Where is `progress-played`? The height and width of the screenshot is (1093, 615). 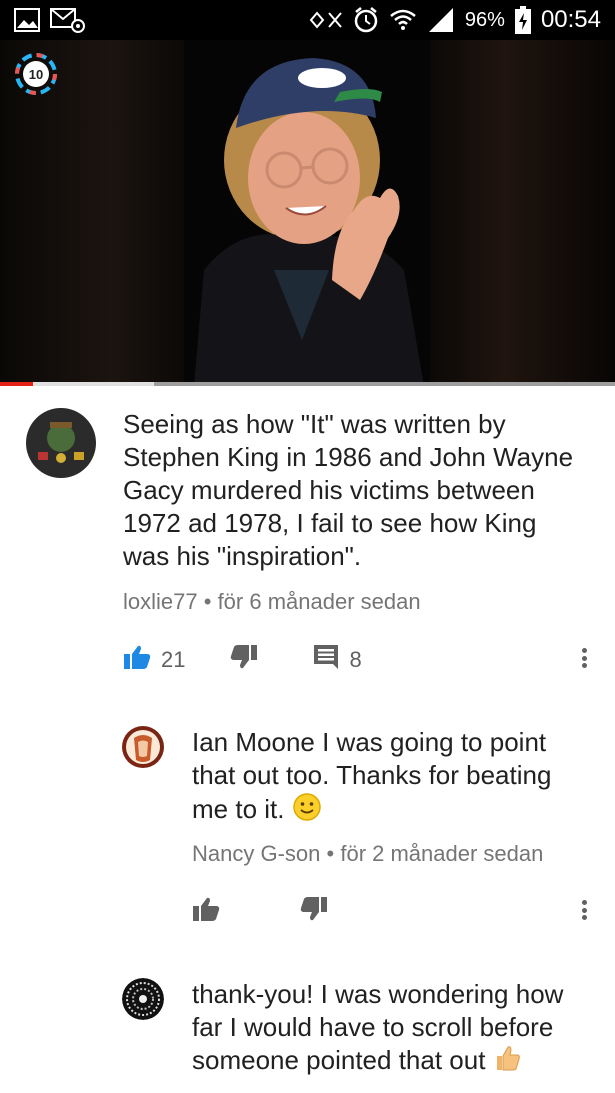
progress-played is located at coordinates (17, 384).